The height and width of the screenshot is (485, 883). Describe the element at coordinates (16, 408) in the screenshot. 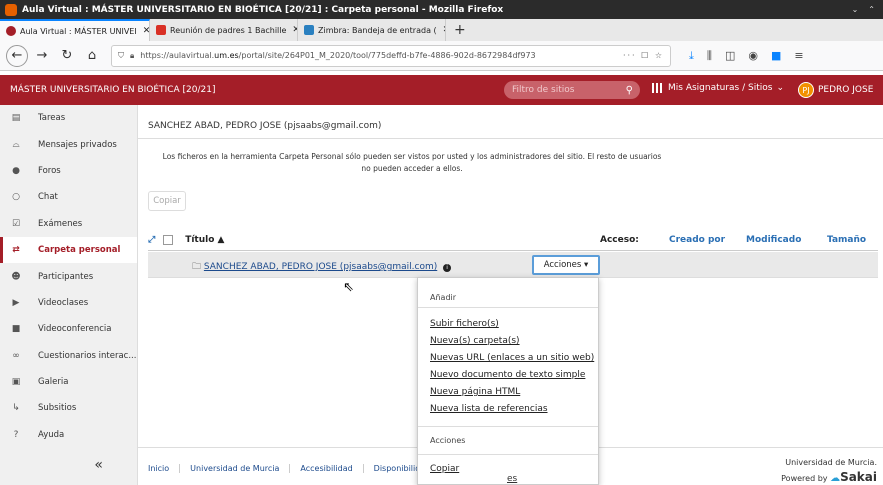

I see `subsite-icon: ↳` at that location.